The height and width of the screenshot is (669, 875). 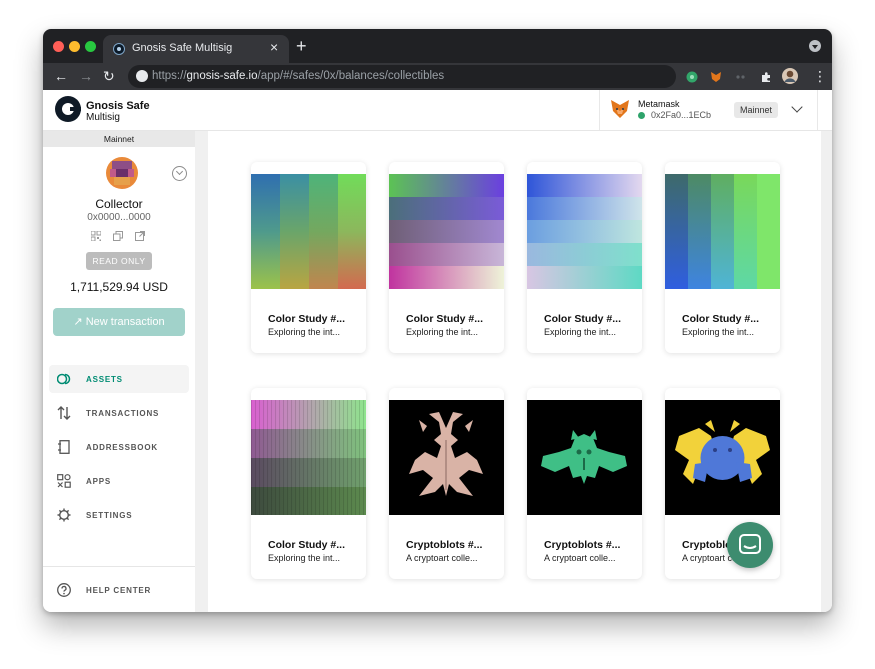 What do you see at coordinates (64, 515) in the screenshot?
I see `settings-icon` at bounding box center [64, 515].